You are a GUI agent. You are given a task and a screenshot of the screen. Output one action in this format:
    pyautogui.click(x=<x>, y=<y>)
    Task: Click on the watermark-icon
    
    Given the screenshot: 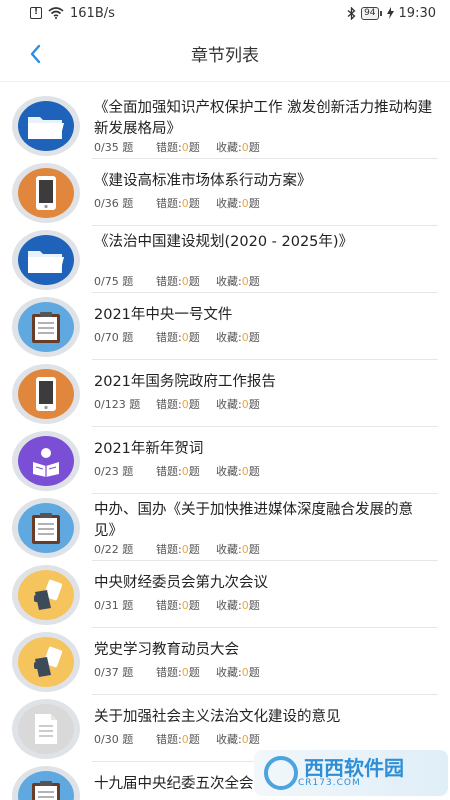 What is the action you would take?
    pyautogui.click(x=281, y=773)
    